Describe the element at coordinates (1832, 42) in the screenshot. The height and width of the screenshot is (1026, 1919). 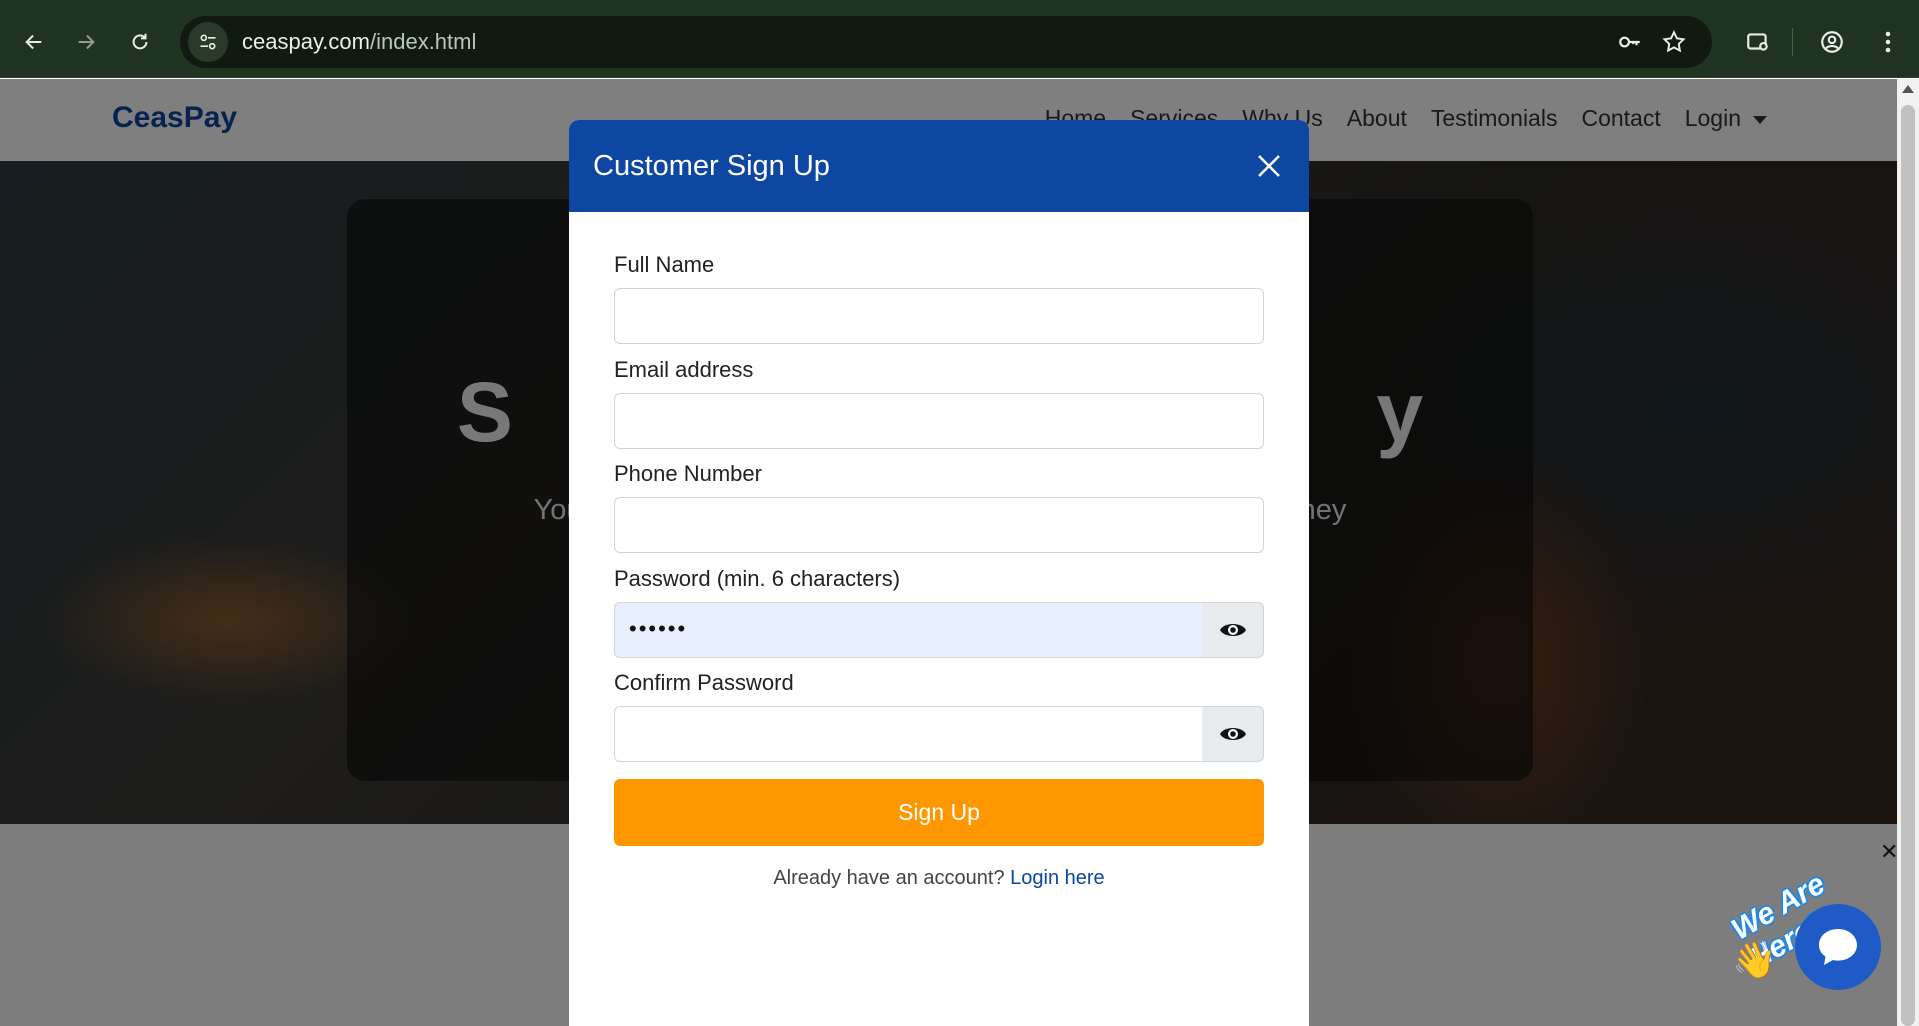
I see `profile-icon` at that location.